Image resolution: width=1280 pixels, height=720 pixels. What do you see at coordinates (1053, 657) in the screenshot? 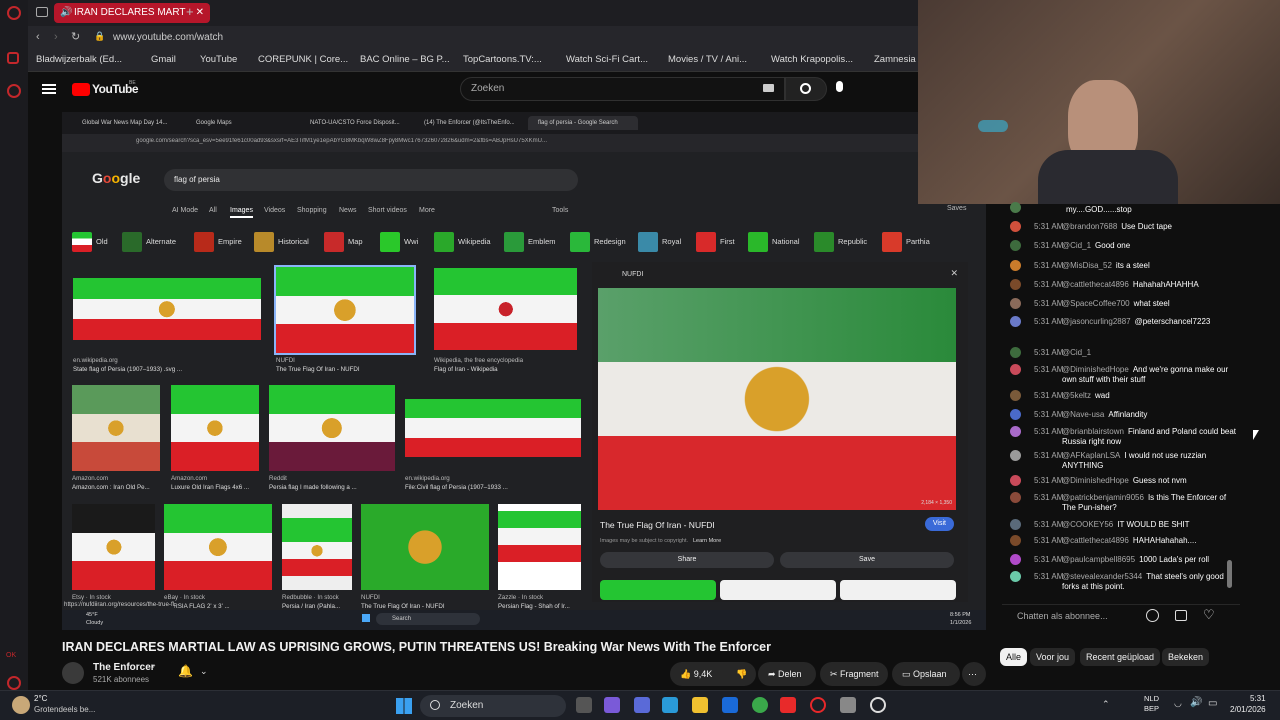
I see `filter-tab-for-you: Voor jou` at bounding box center [1053, 657].